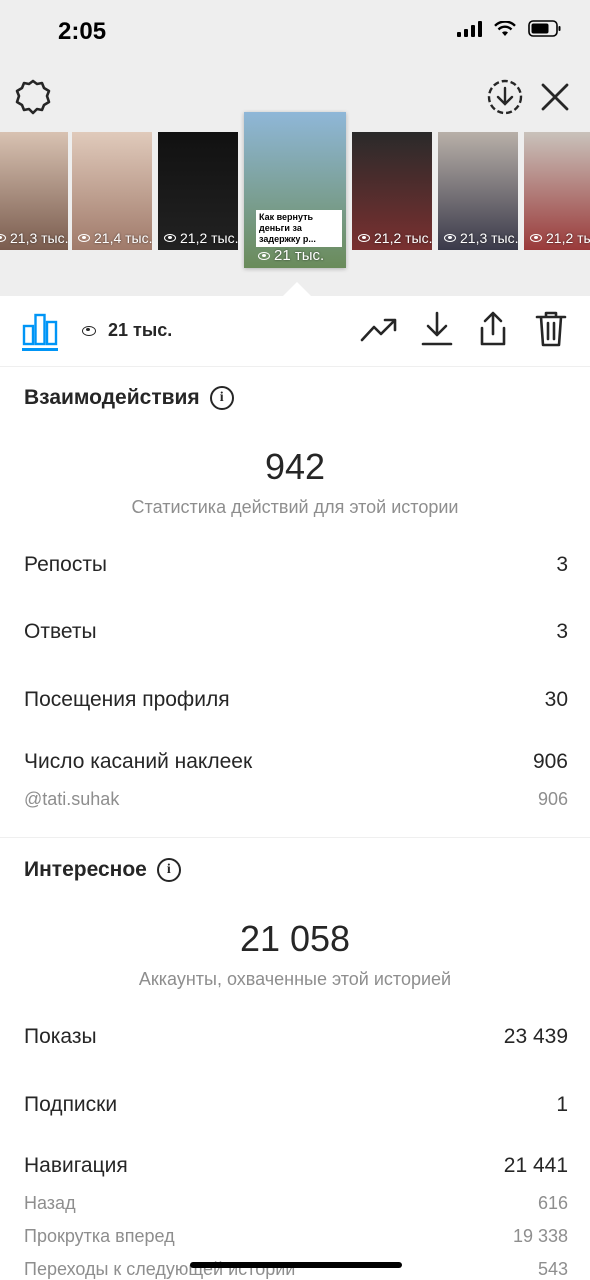  What do you see at coordinates (535, 1036) in the screenshot?
I see `metric-value: 23 439` at bounding box center [535, 1036].